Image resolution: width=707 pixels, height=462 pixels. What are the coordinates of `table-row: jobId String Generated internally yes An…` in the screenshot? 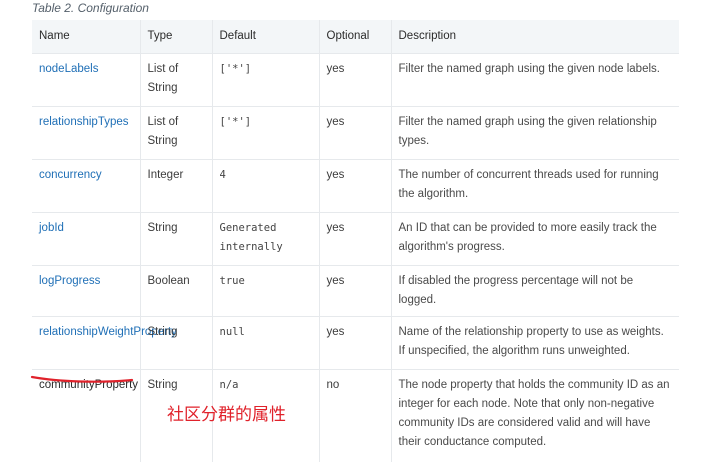 It's located at (355, 239).